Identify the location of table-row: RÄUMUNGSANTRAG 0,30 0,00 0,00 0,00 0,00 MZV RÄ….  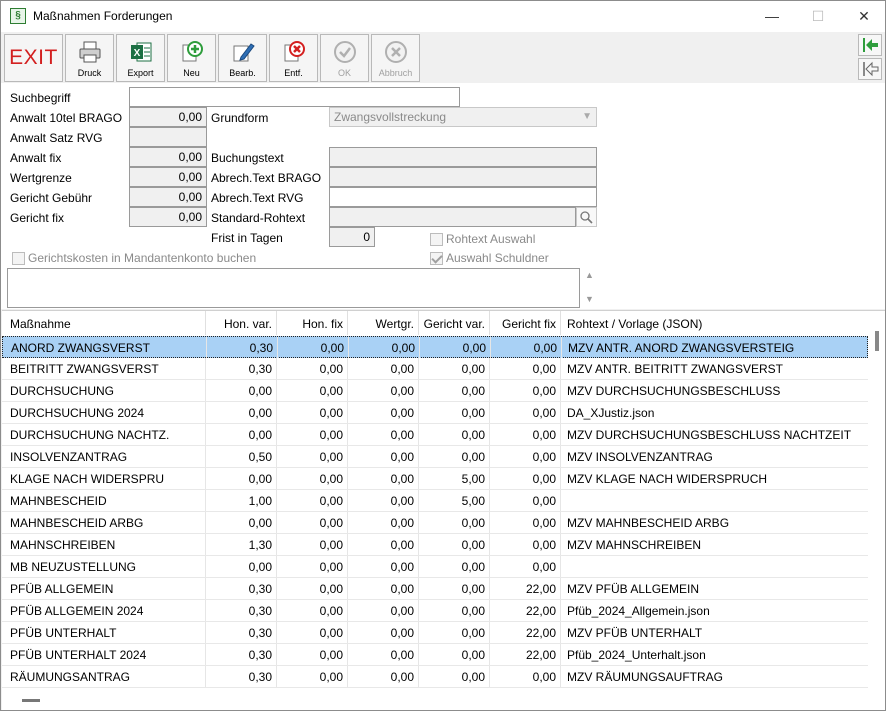
(435, 677).